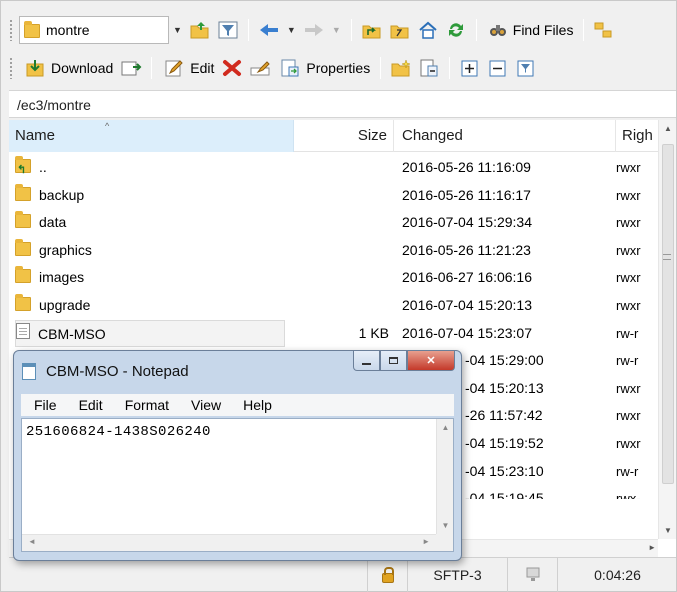 This screenshot has height=592, width=677. What do you see at coordinates (333, 333) in the screenshot?
I see `table-row-selected: CBM-MSO 1 KB 2016-07-04 15:23:07 rw-r` at bounding box center [333, 333].